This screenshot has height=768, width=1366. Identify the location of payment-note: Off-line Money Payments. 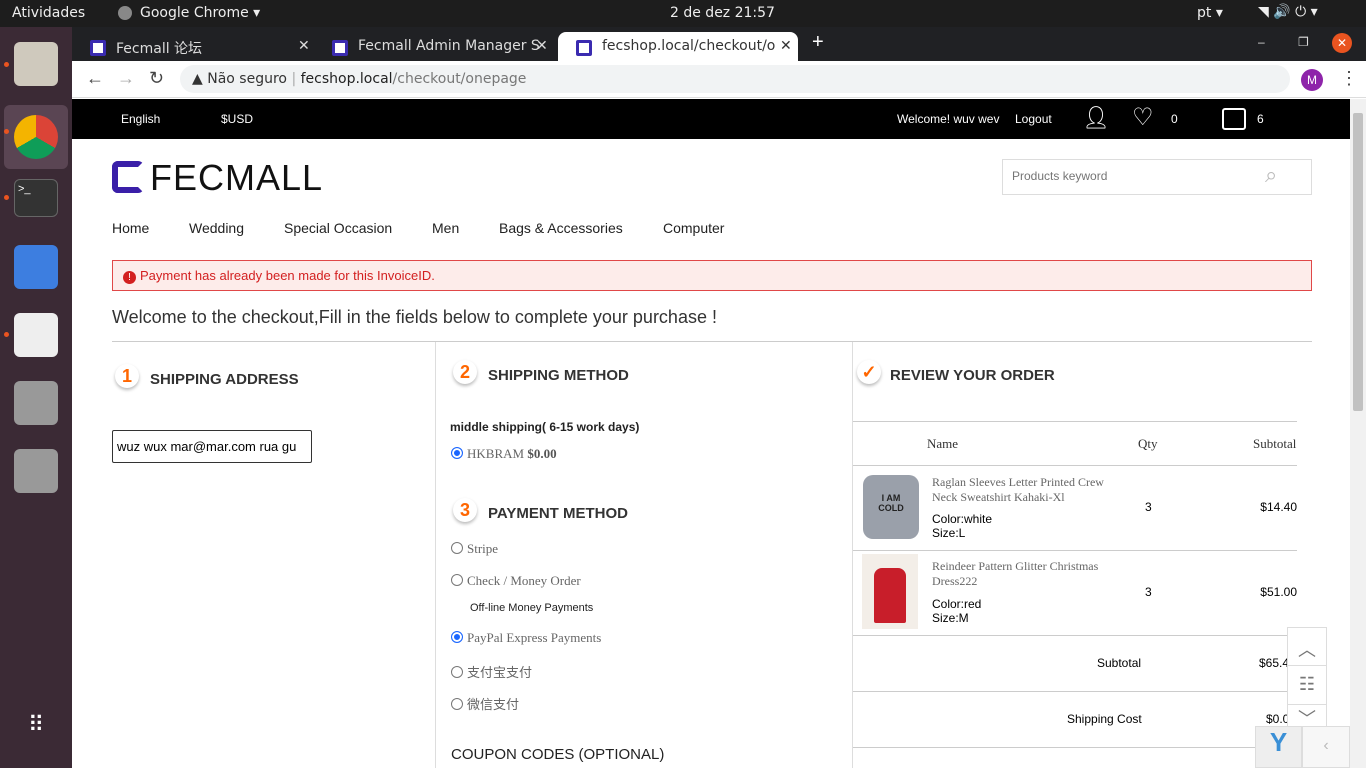
(532, 608).